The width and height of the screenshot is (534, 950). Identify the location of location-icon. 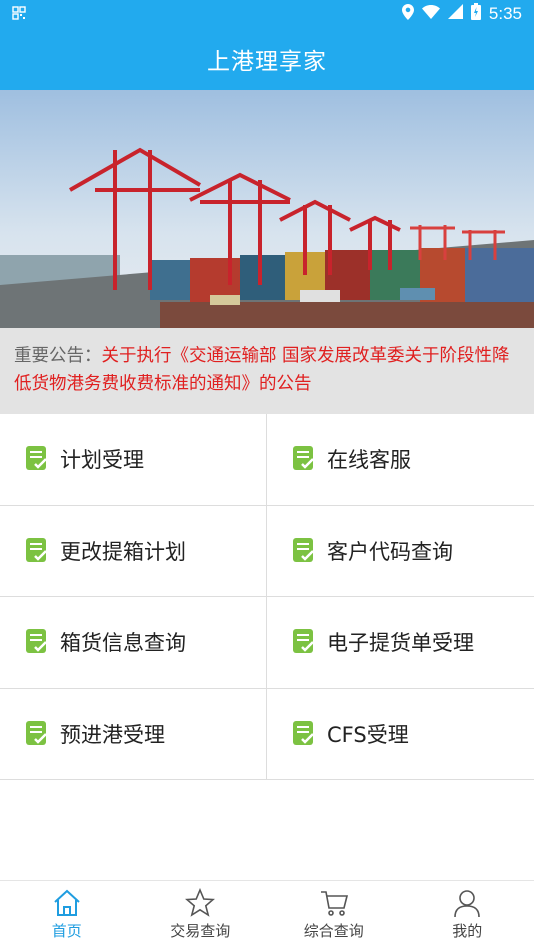
(407, 13).